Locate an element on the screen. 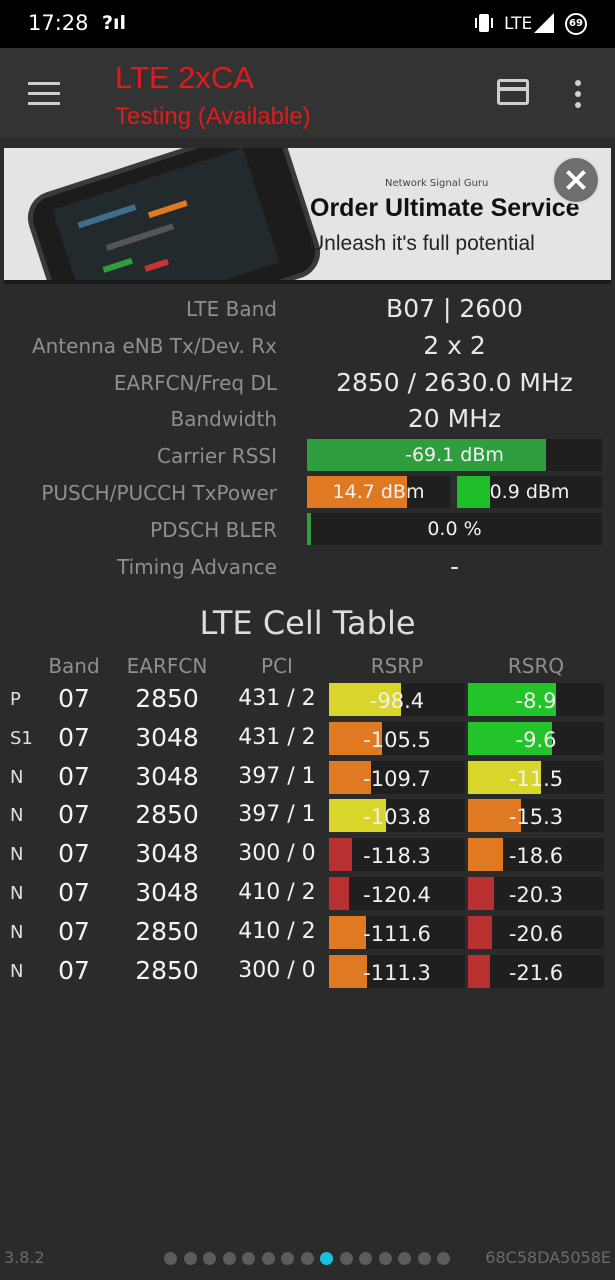  device-serial: 68C58DA5058E is located at coordinates (548, 1257).